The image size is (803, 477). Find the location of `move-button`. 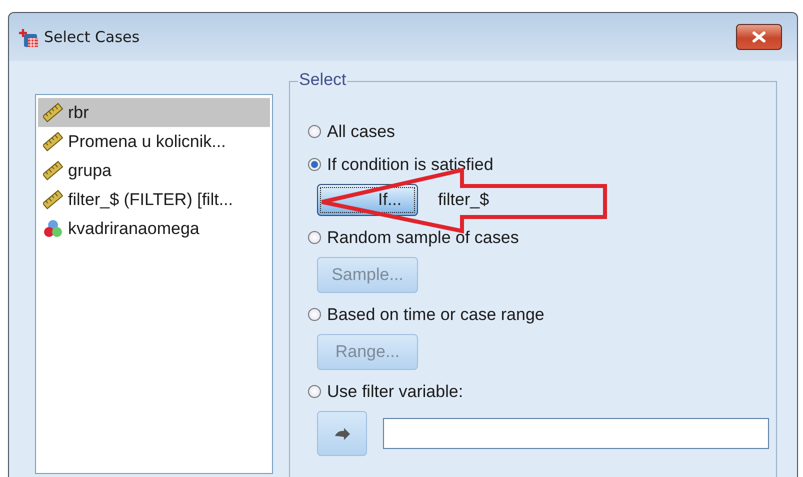

move-button is located at coordinates (342, 433).